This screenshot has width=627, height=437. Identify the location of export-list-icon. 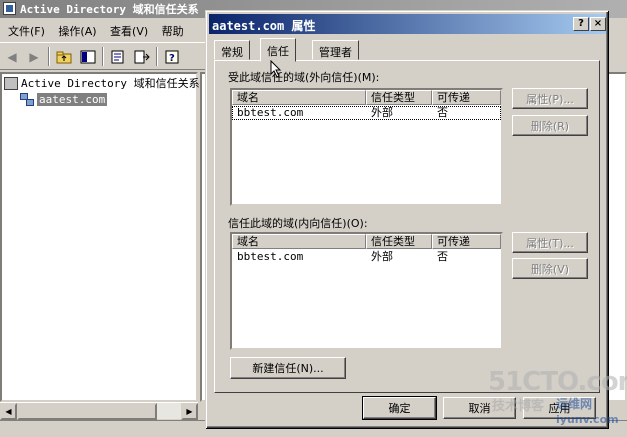
(142, 56).